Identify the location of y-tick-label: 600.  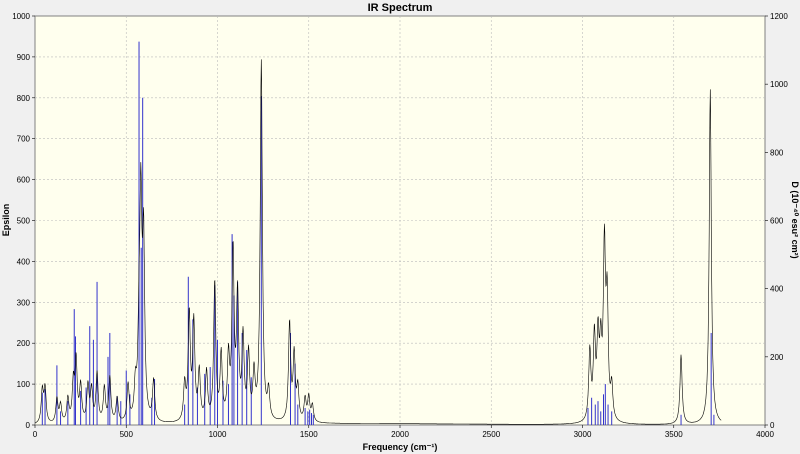
(24, 180).